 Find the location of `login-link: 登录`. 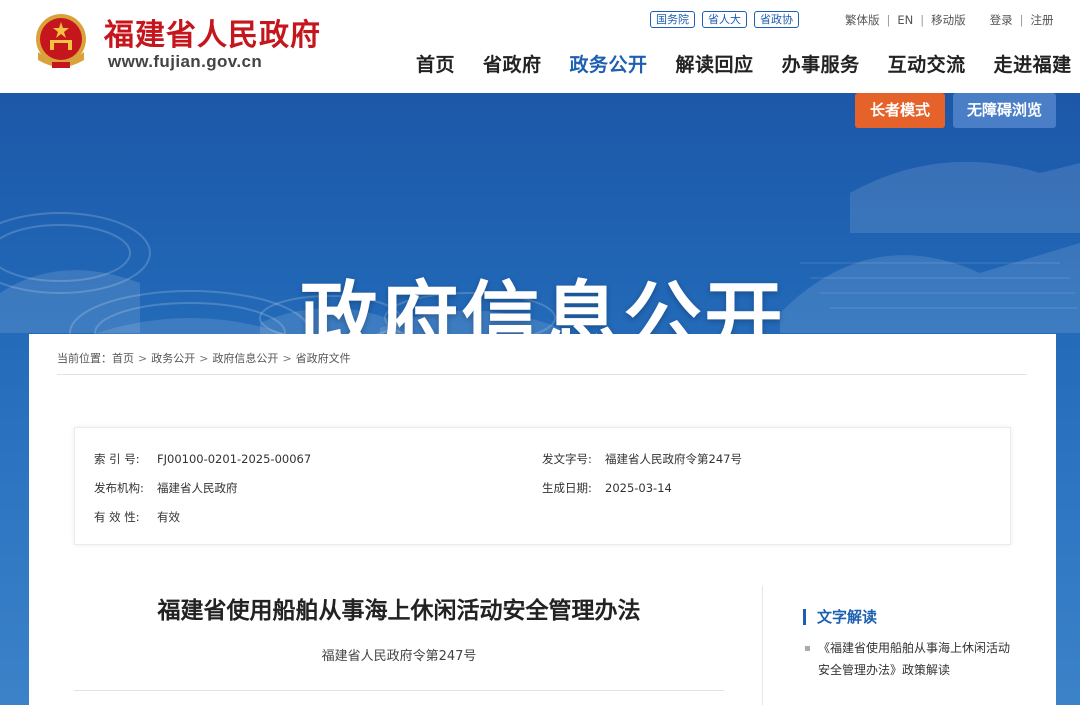

login-link: 登录 is located at coordinates (1001, 20).